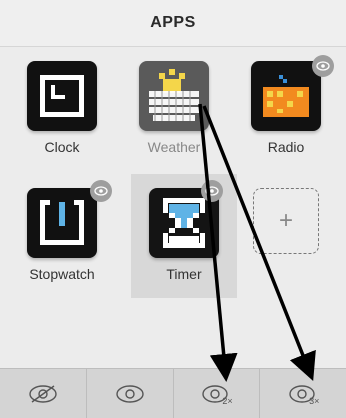 The height and width of the screenshot is (418, 346). What do you see at coordinates (286, 147) in the screenshot?
I see `app-label: Radio` at bounding box center [286, 147].